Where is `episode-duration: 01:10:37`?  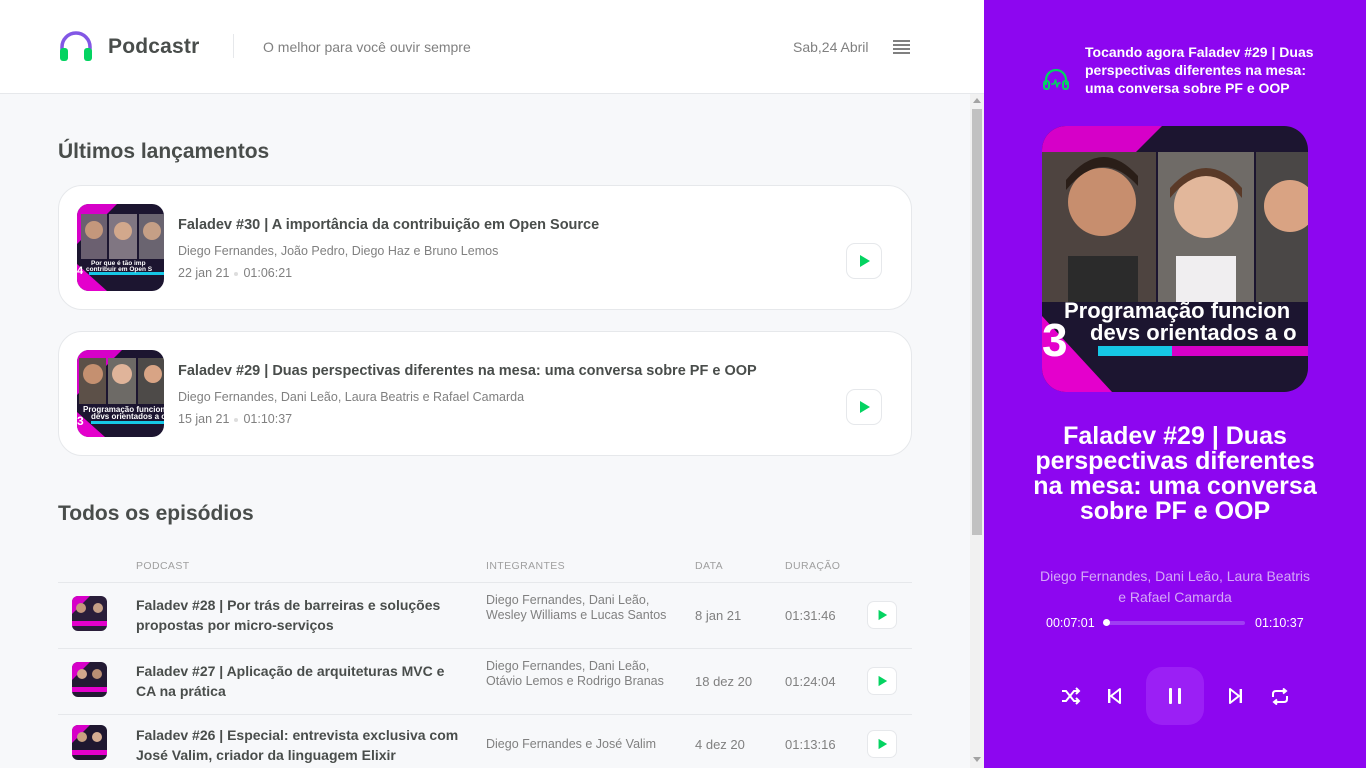
episode-duration: 01:10:37 is located at coordinates (268, 419).